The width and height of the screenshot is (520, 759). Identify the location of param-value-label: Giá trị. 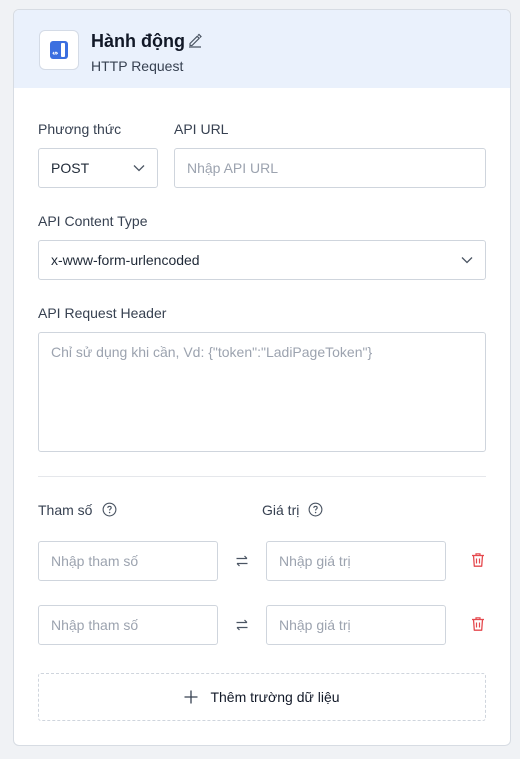
(281, 510).